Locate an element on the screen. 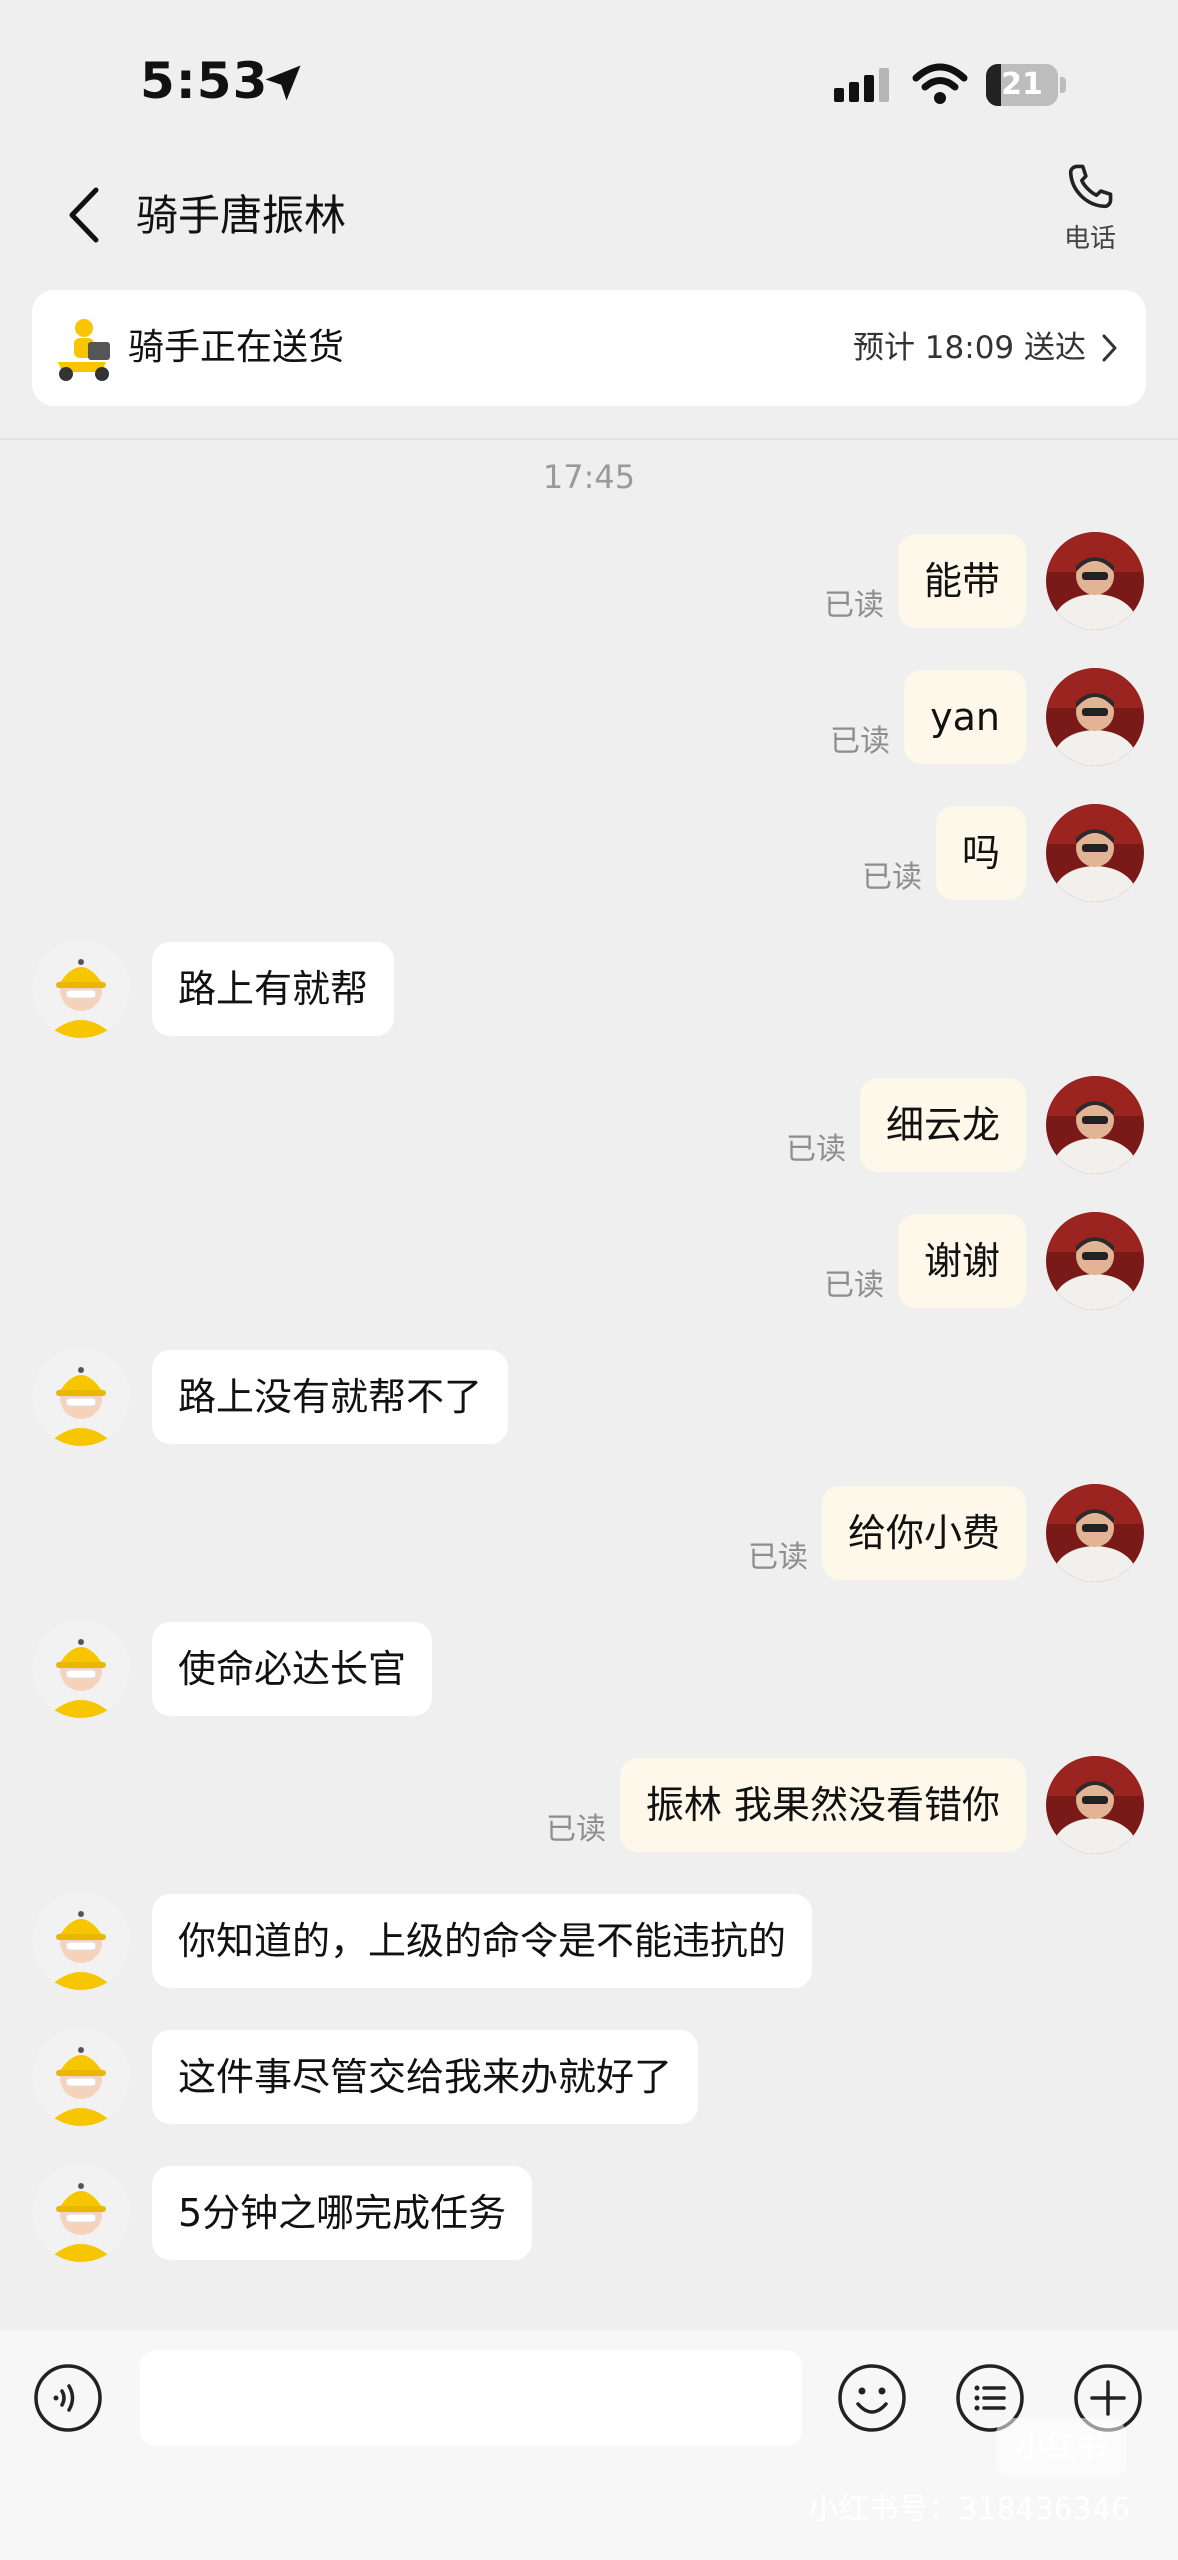 This screenshot has height=2560, width=1178. wifi-icon is located at coordinates (940, 83).